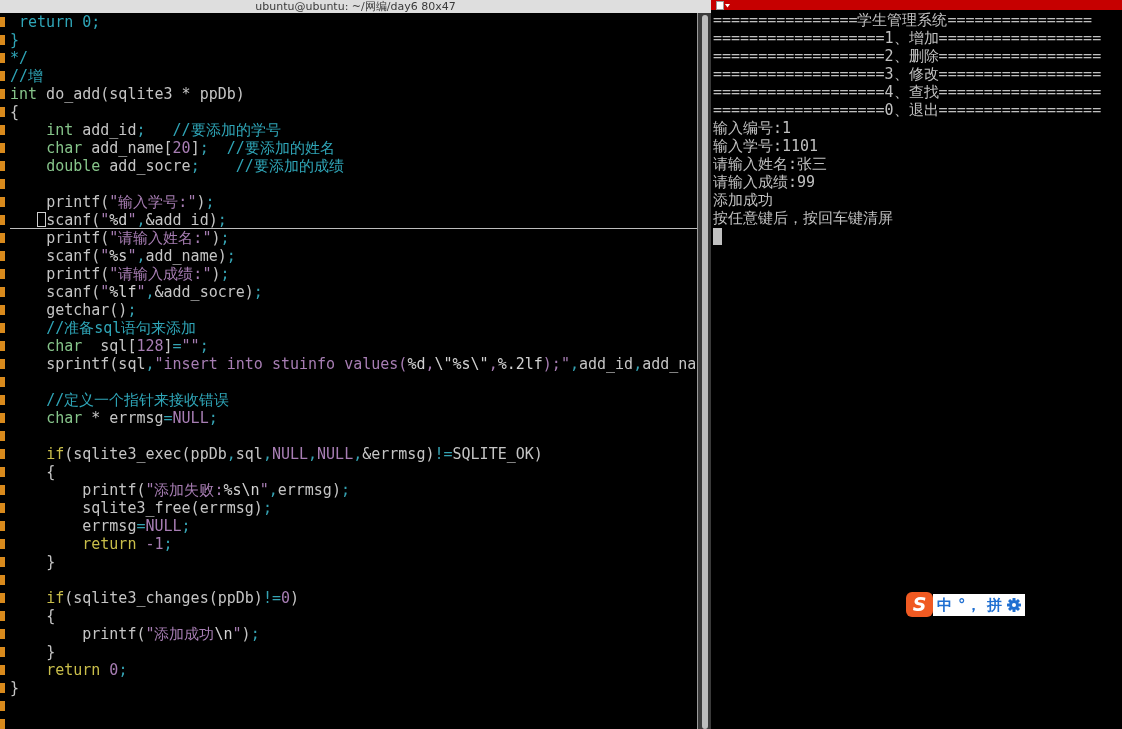 The height and width of the screenshot is (729, 1122). Describe the element at coordinates (121, 328) in the screenshot. I see `code-line: //准备sql语句来添加` at that location.